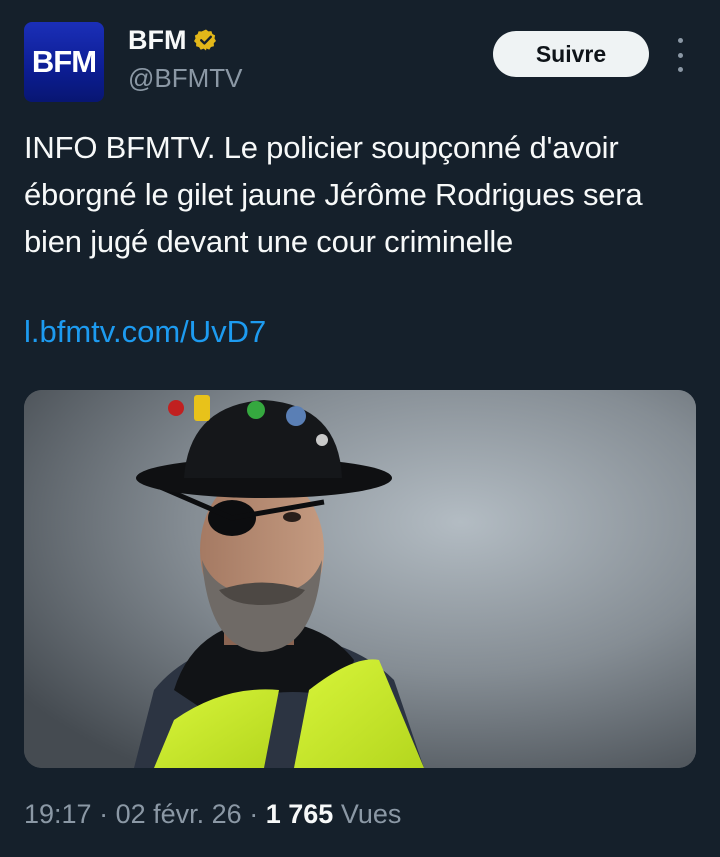 The image size is (720, 857). I want to click on account-handle: @BFMTV, so click(185, 78).